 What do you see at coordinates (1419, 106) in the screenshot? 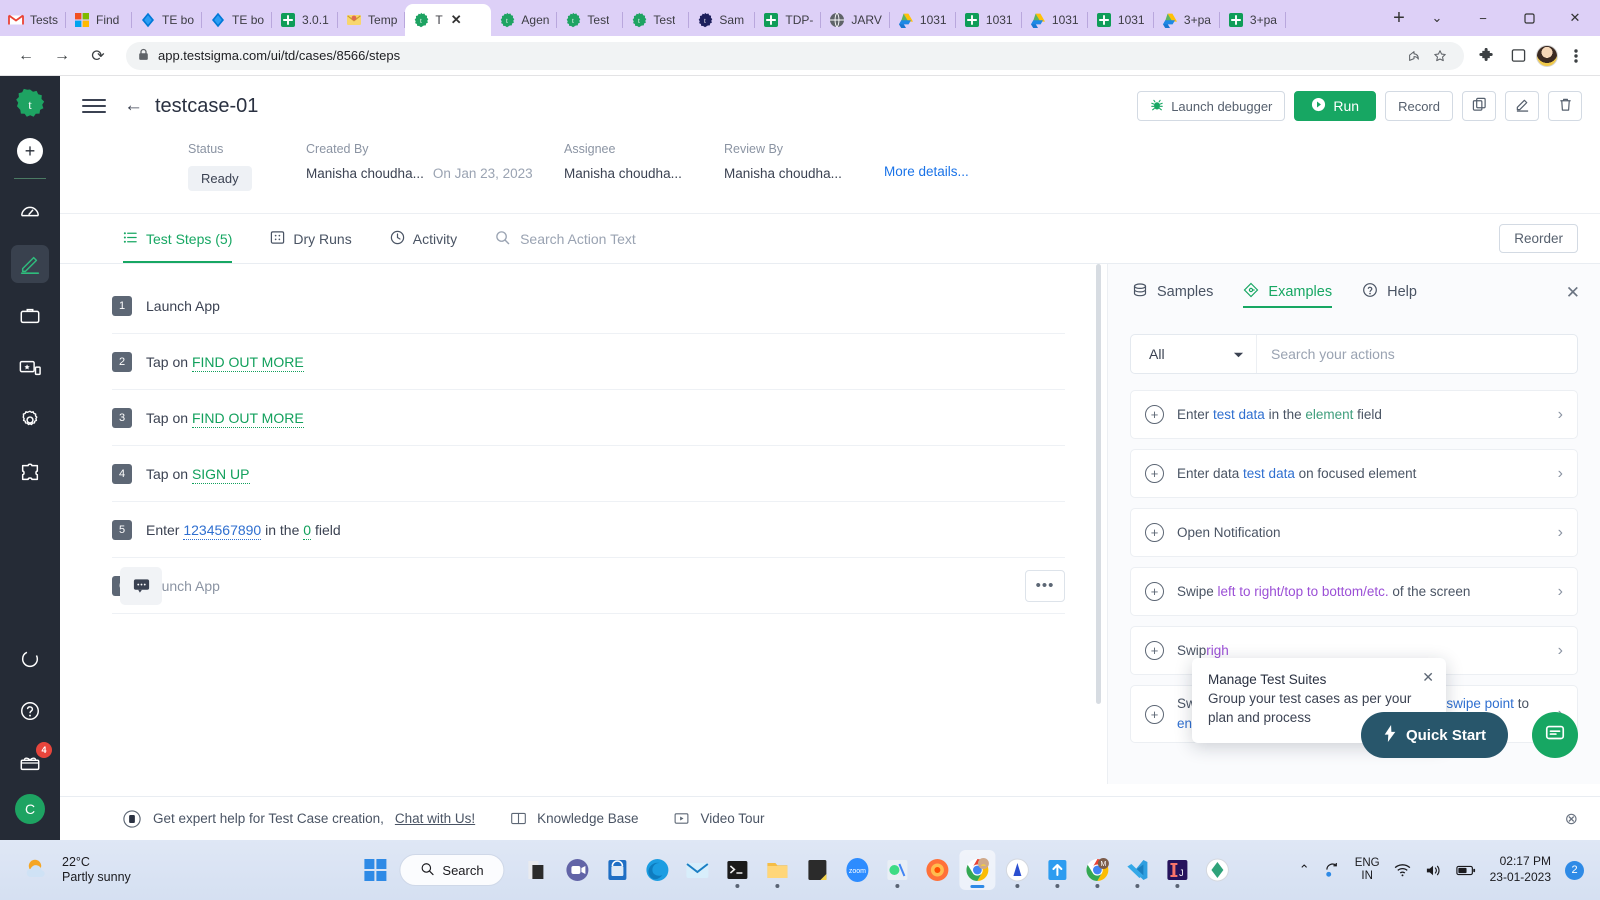
I see `record-button: Record` at bounding box center [1419, 106].